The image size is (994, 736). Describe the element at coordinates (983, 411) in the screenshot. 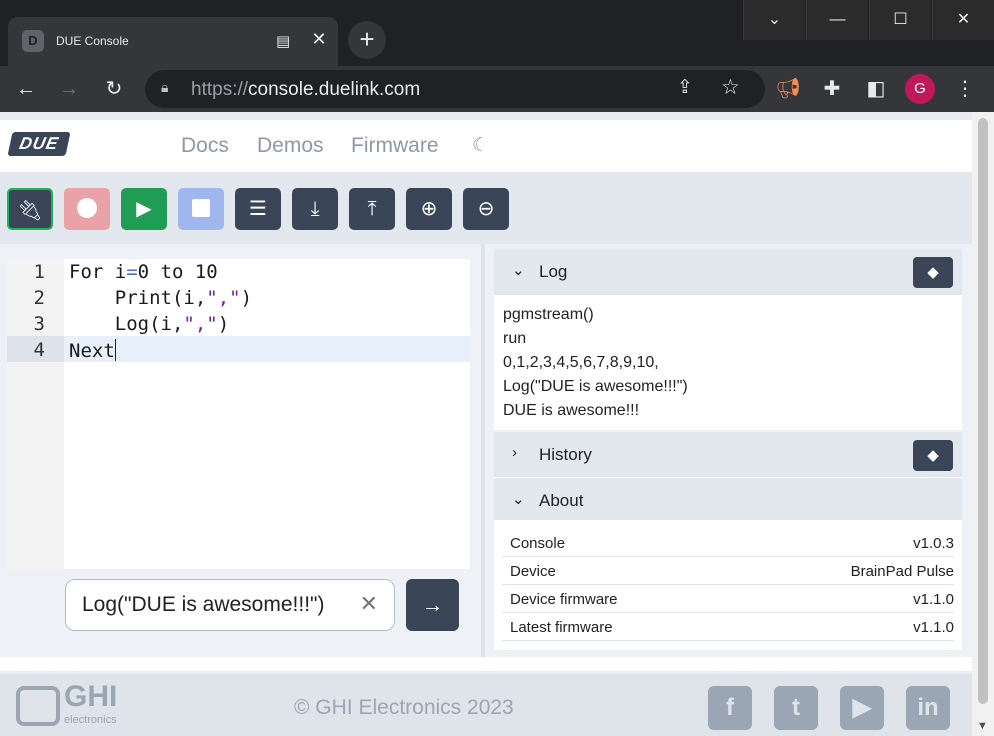

I see `scrollbar-thumb` at that location.